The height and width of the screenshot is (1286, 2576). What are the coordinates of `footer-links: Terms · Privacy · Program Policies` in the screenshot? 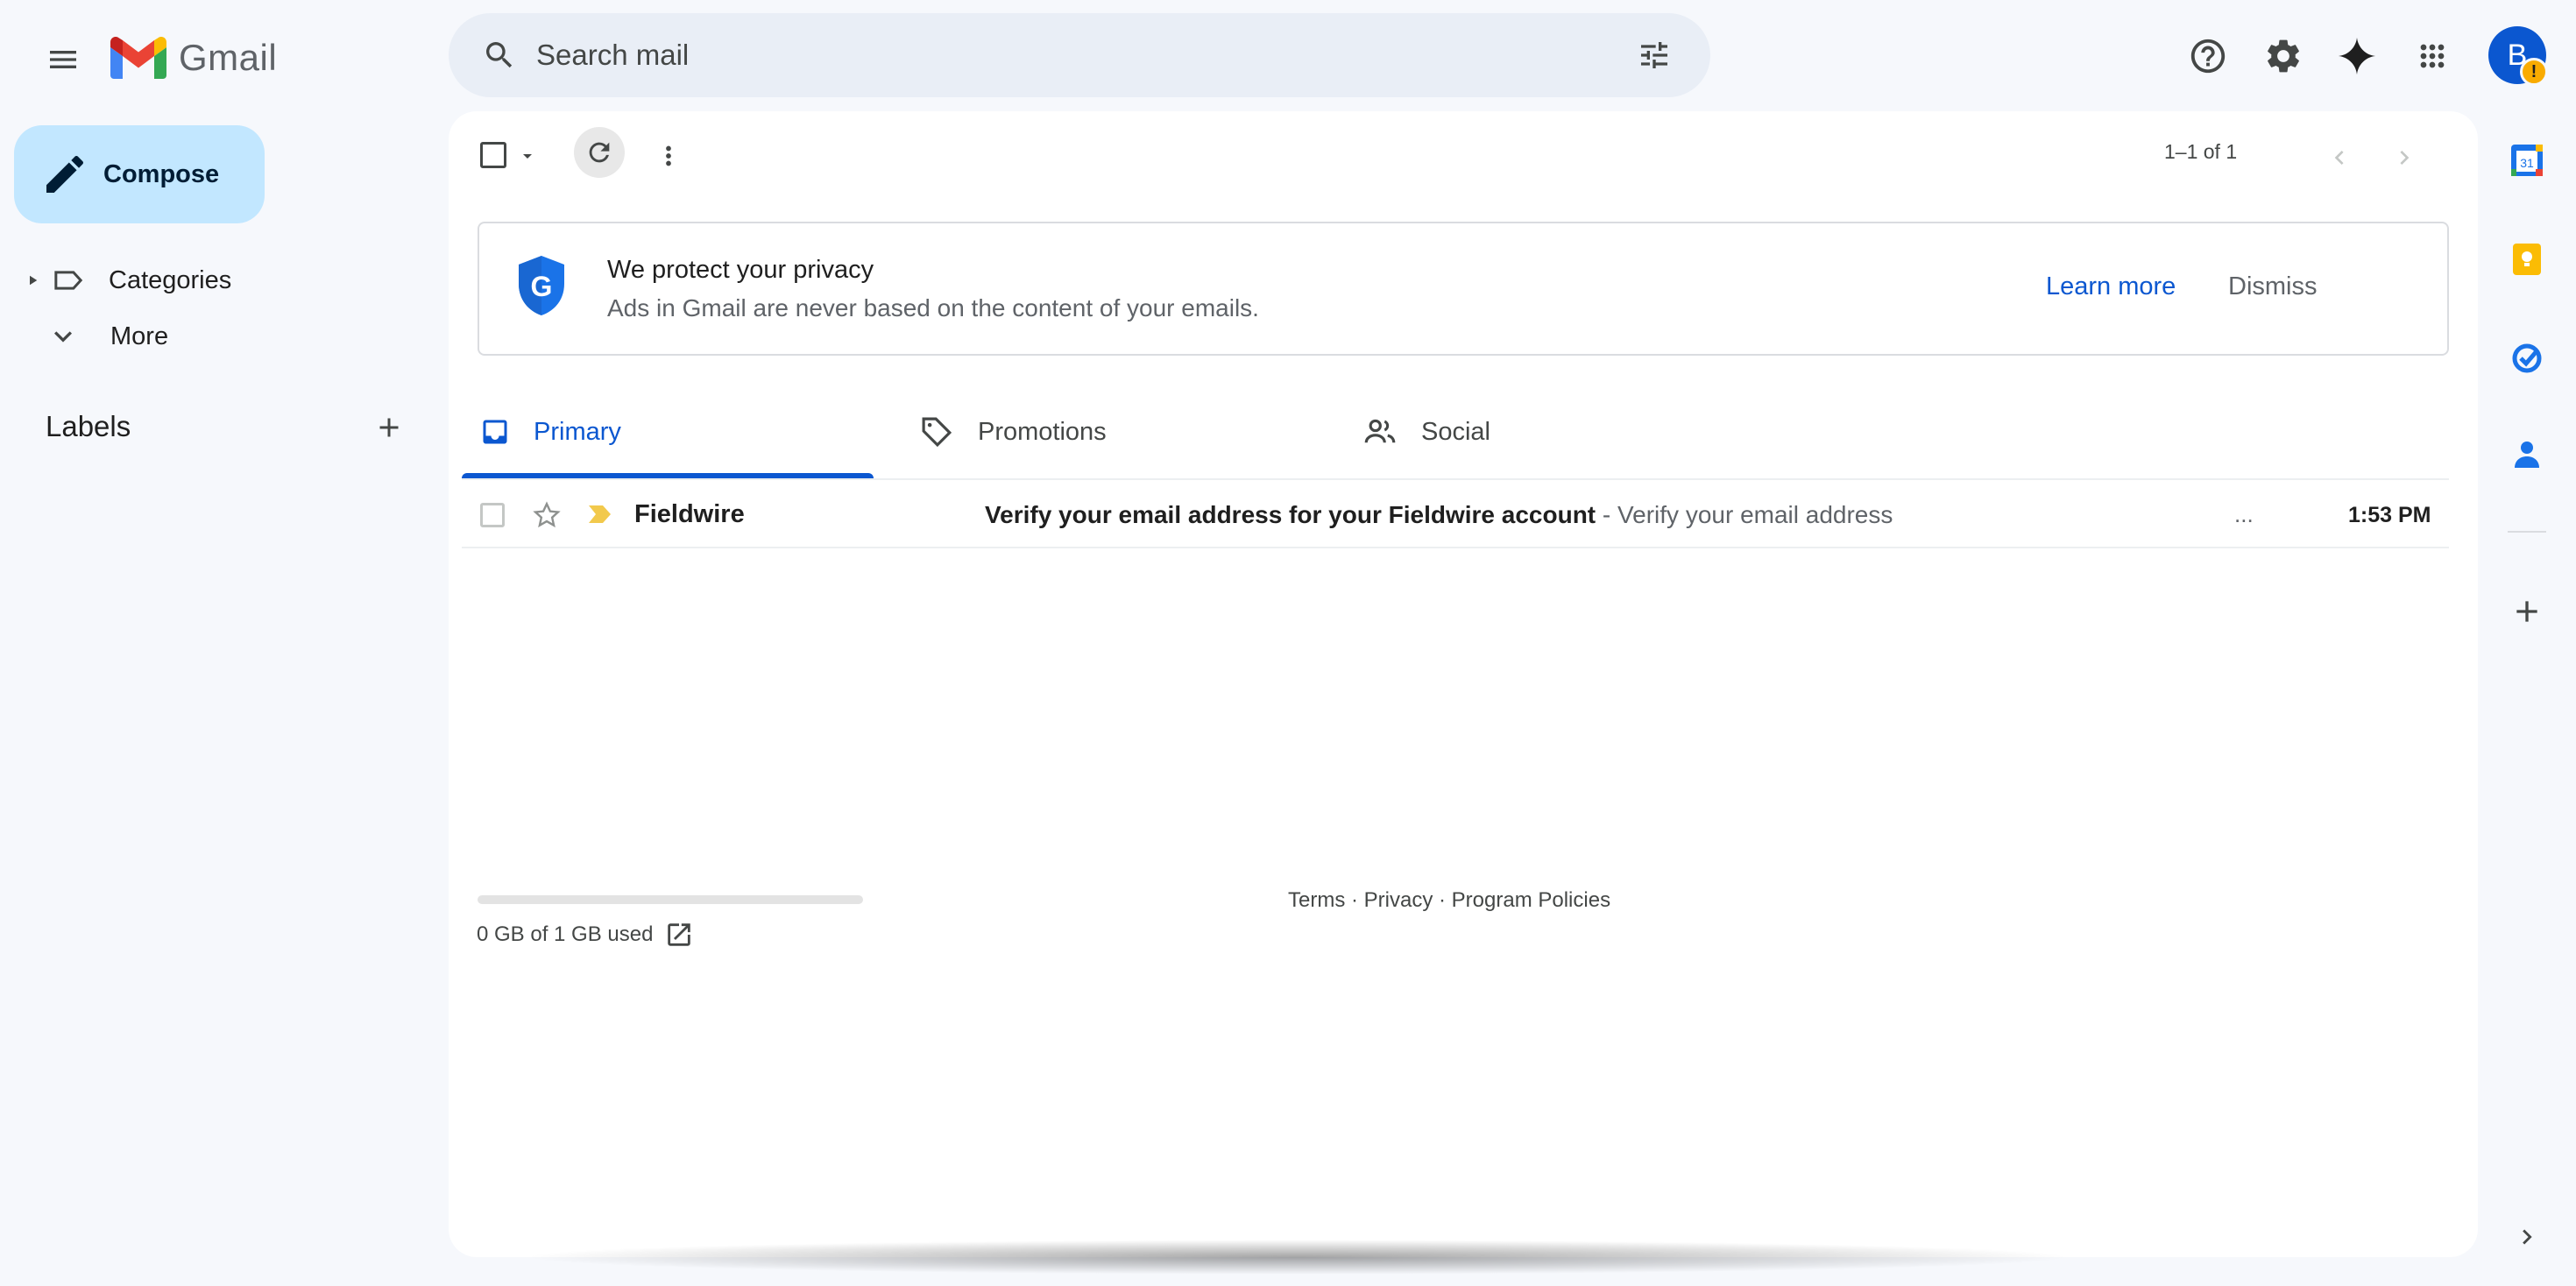 It's located at (1449, 901).